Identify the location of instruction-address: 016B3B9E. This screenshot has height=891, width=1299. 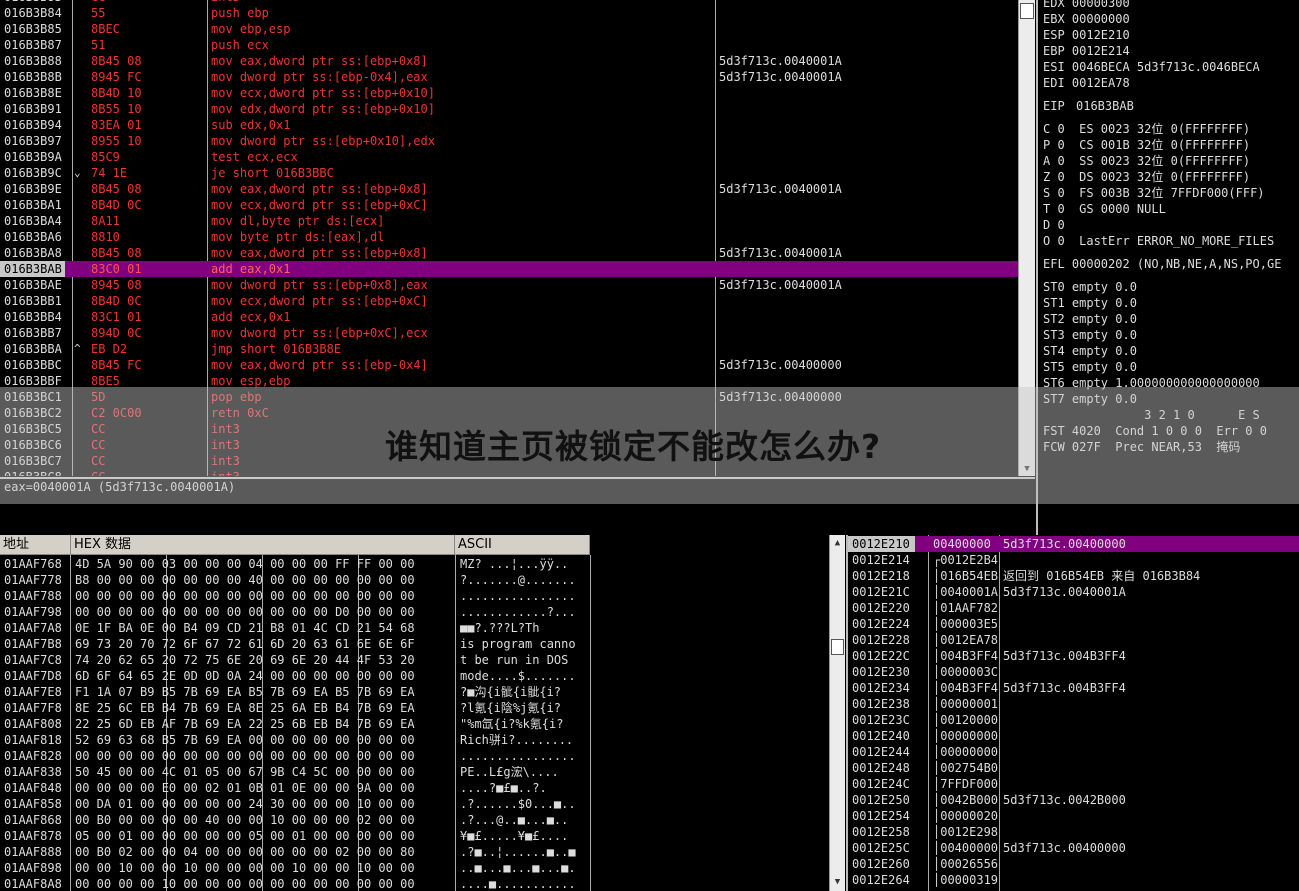
(33, 189).